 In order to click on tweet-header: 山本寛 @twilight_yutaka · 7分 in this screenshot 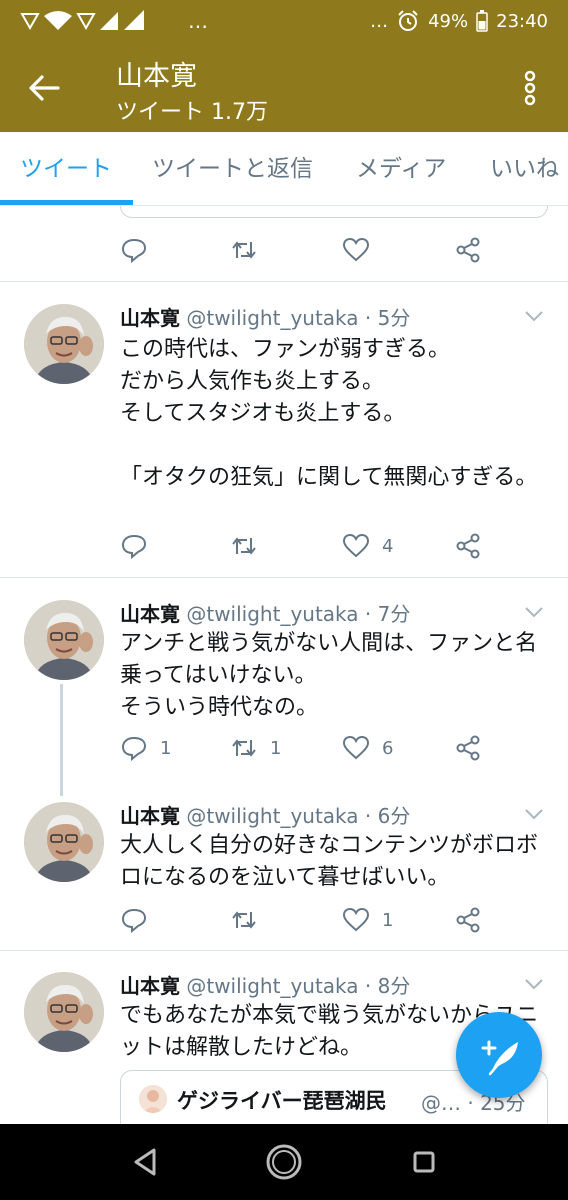, I will do `click(265, 612)`.